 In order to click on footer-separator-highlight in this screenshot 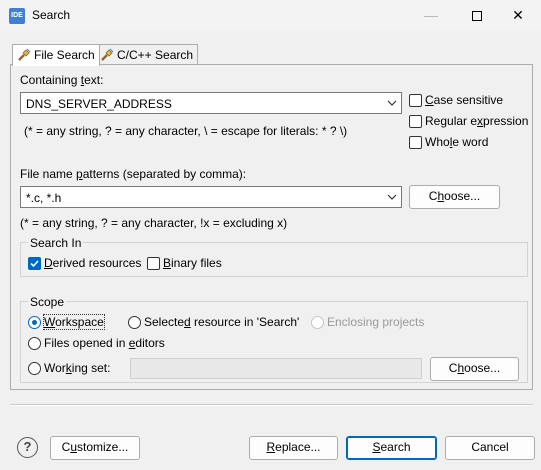, I will do `click(271, 405)`.